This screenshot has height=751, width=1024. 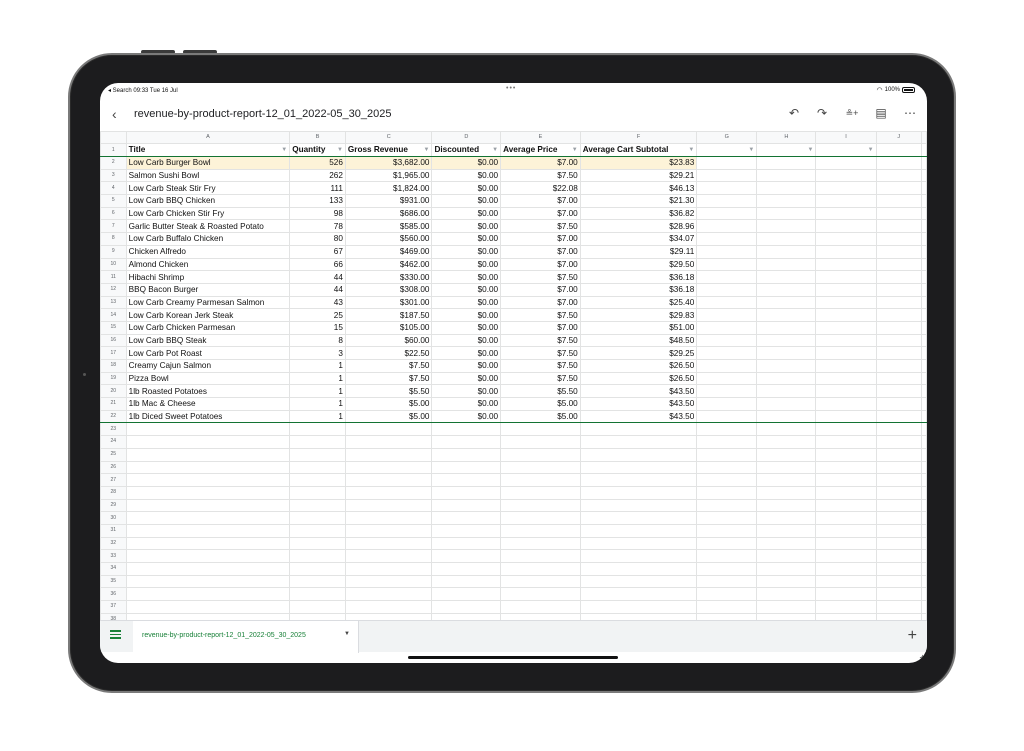 I want to click on row-number: 12, so click(x=113, y=289).